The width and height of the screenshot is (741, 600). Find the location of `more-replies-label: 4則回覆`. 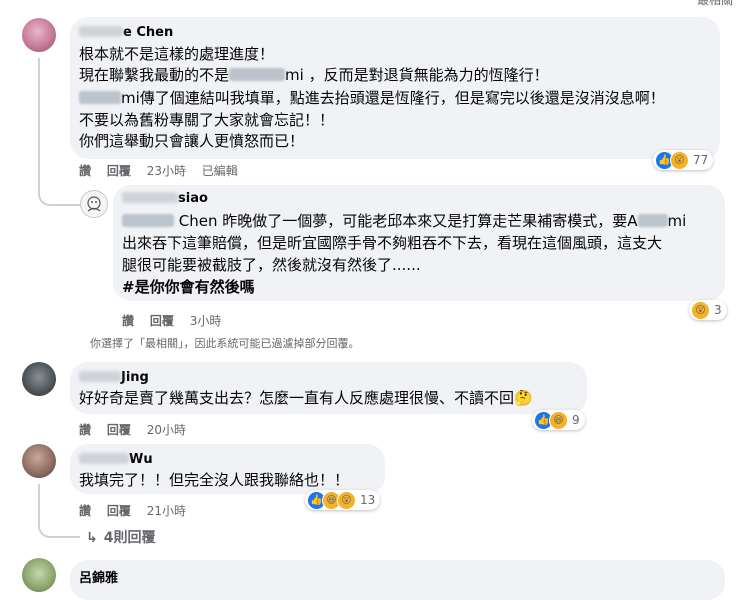

more-replies-label: 4則回覆 is located at coordinates (130, 538).